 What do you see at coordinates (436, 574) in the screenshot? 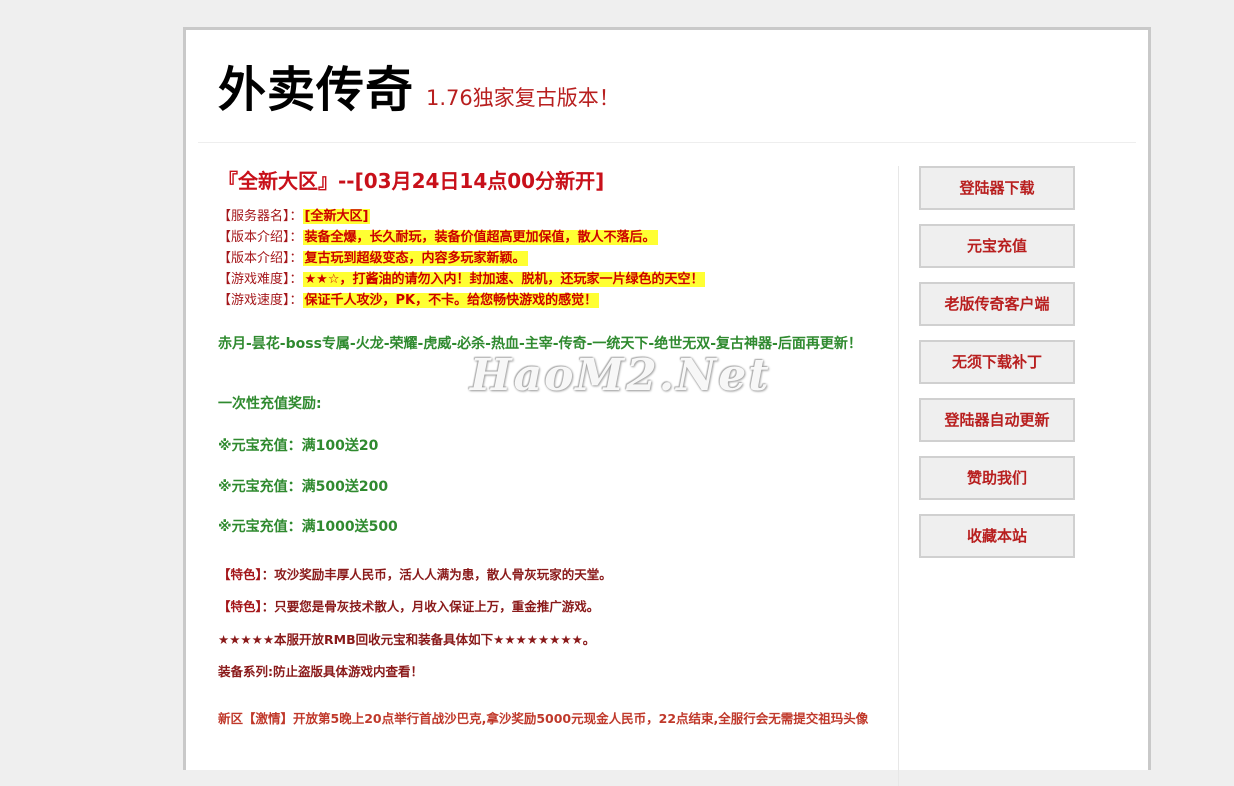
I see `feature-text: ：攻沙奖励丰厚人民币，活人人满为患，散人骨灰玩家的天堂。` at bounding box center [436, 574].